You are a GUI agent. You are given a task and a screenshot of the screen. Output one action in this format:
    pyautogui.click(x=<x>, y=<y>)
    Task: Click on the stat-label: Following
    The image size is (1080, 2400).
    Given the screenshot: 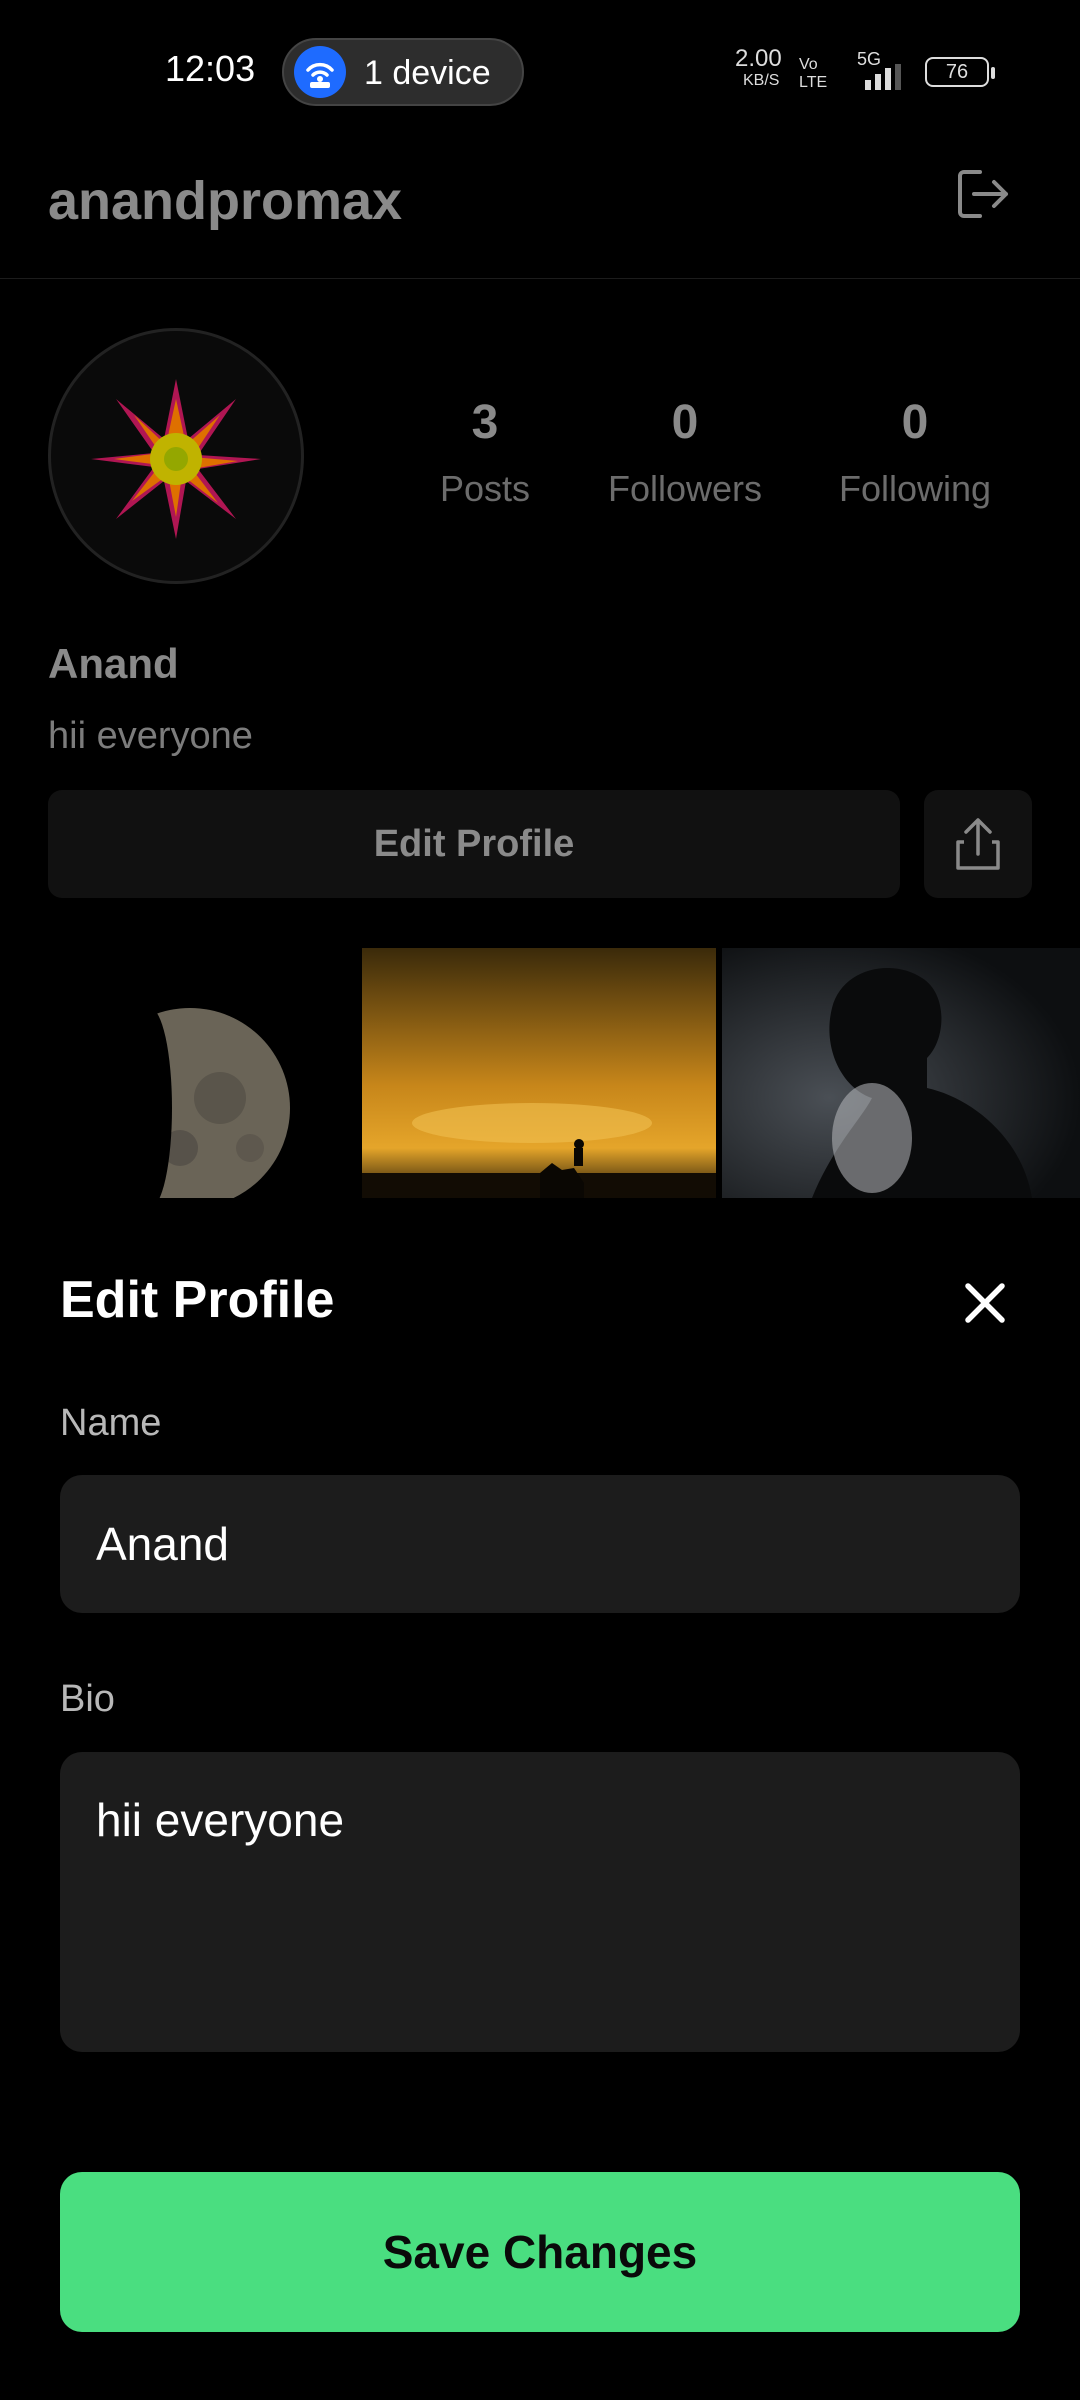 What is the action you would take?
    pyautogui.click(x=915, y=488)
    